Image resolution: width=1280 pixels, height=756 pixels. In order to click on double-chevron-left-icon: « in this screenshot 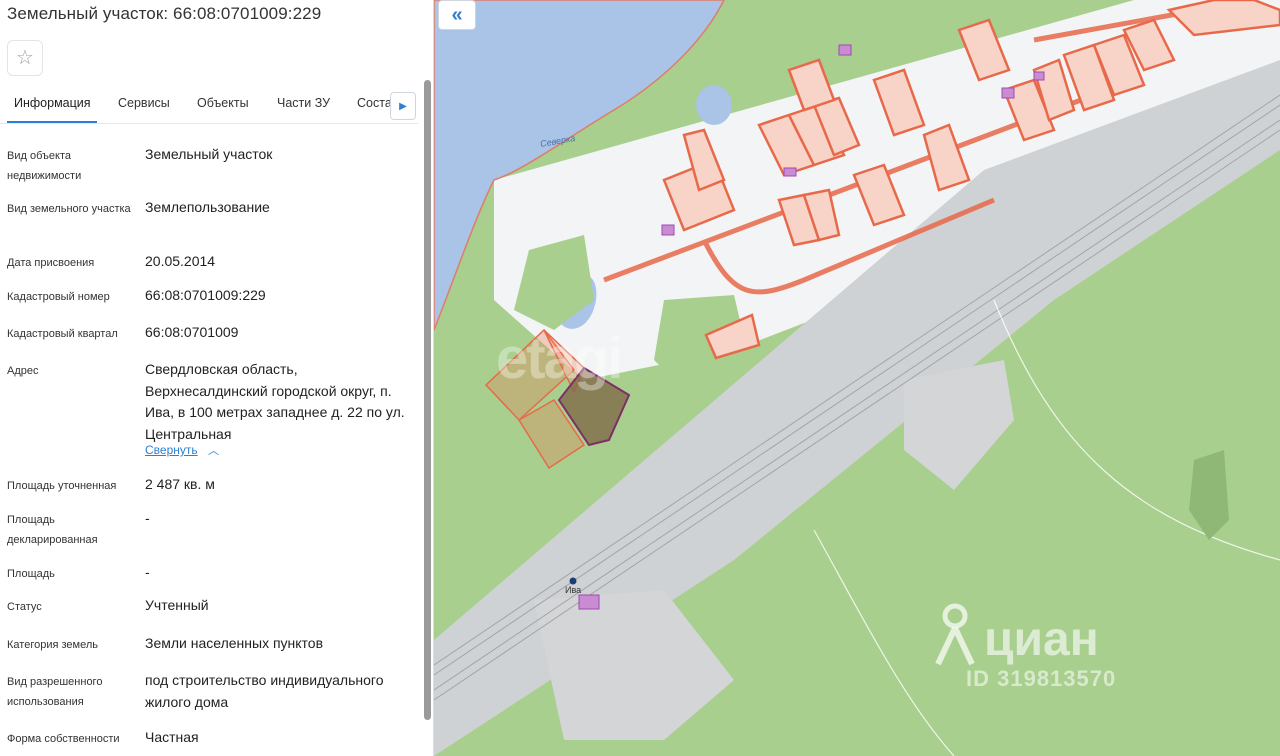, I will do `click(457, 14)`.